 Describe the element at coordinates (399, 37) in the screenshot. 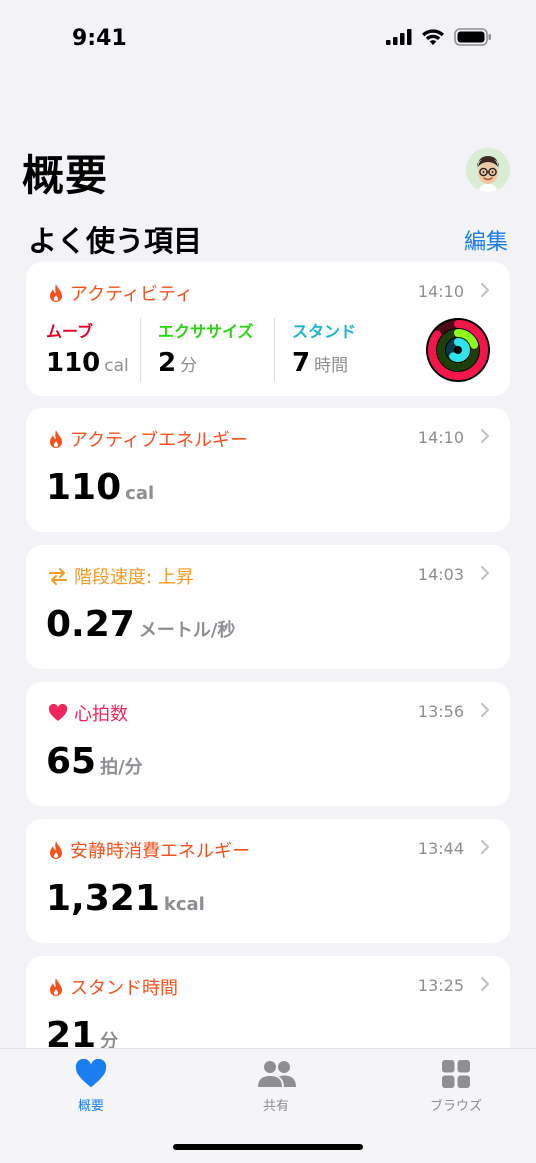

I see `cellular-signal-icon` at that location.